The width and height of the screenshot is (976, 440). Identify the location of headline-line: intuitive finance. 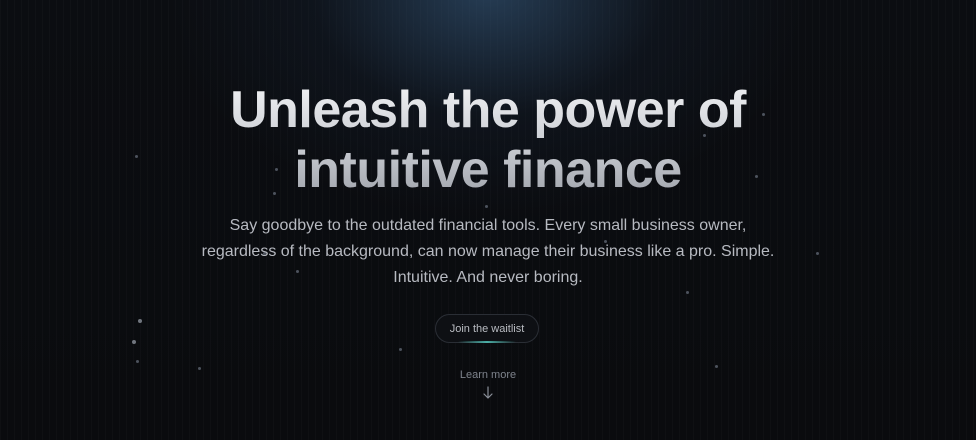
(488, 170).